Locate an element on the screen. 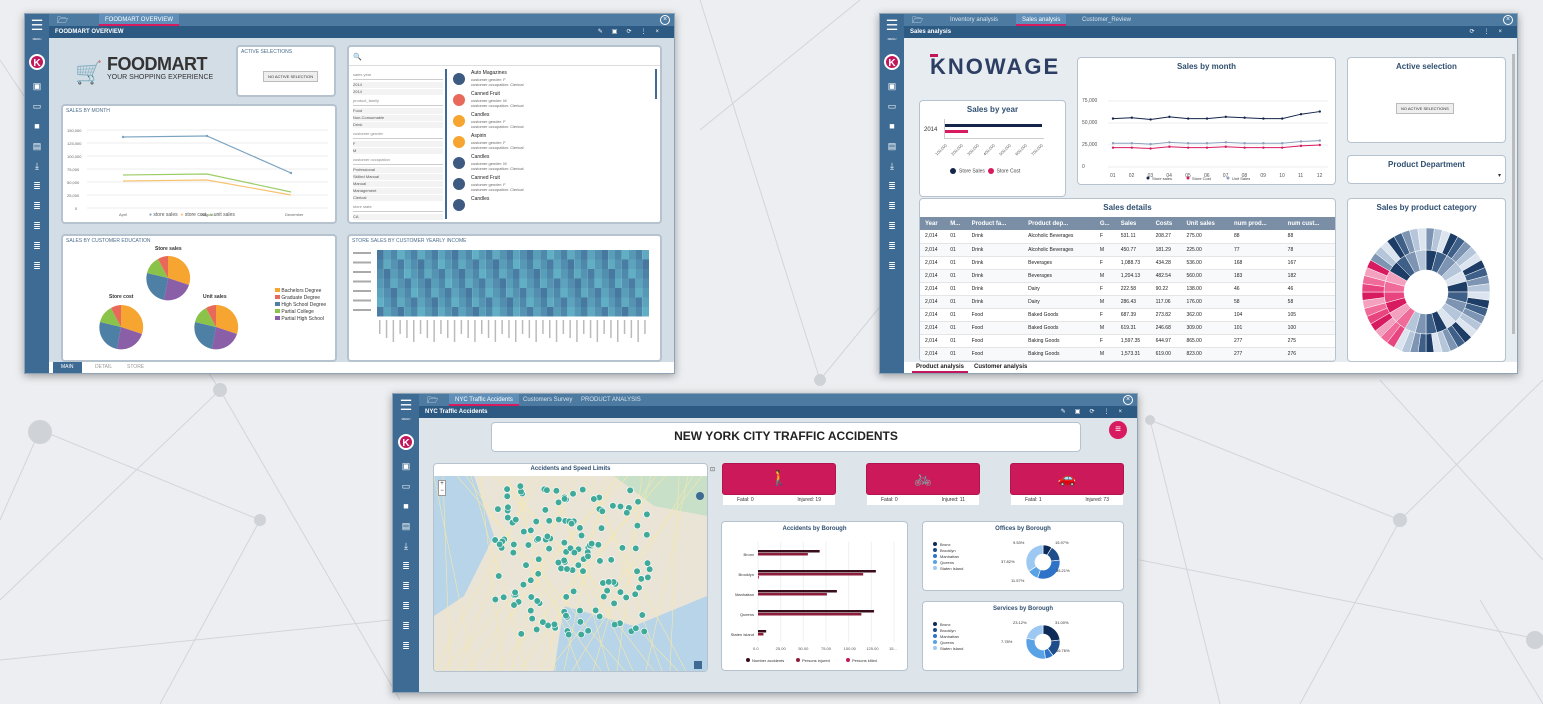 The height and width of the screenshot is (704, 1543). toolbar-actions: ✎▣⟳⋮× is located at coordinates (633, 32).